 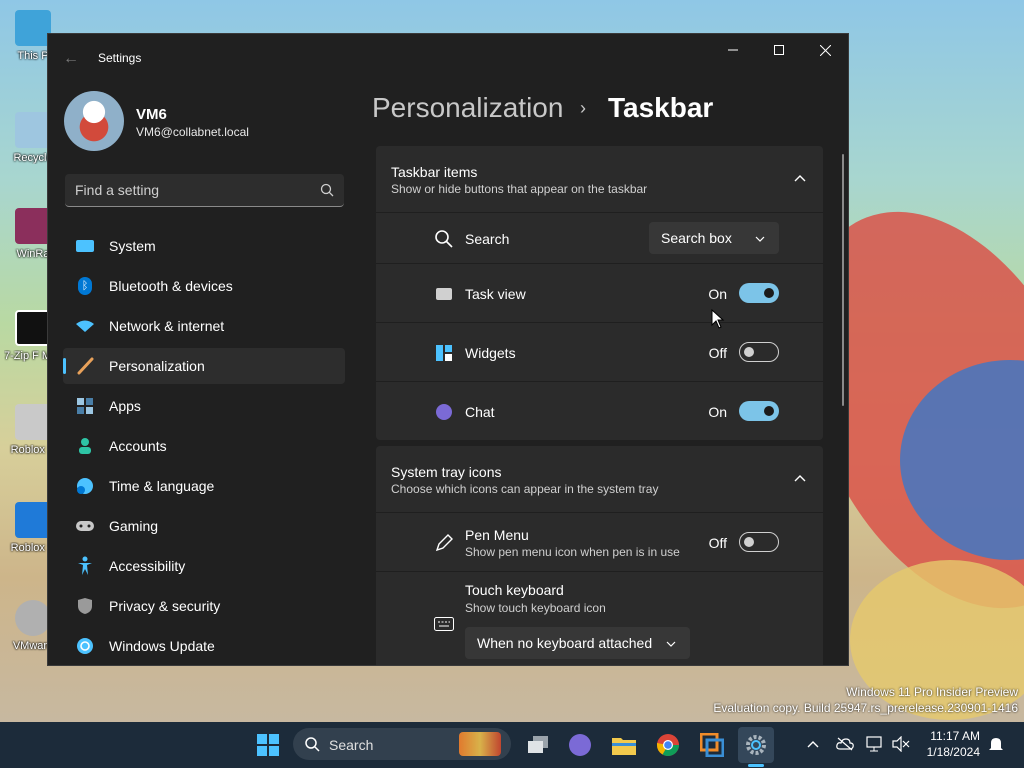 What do you see at coordinates (497, 535) in the screenshot?
I see `setting-label: Pen Menu` at bounding box center [497, 535].